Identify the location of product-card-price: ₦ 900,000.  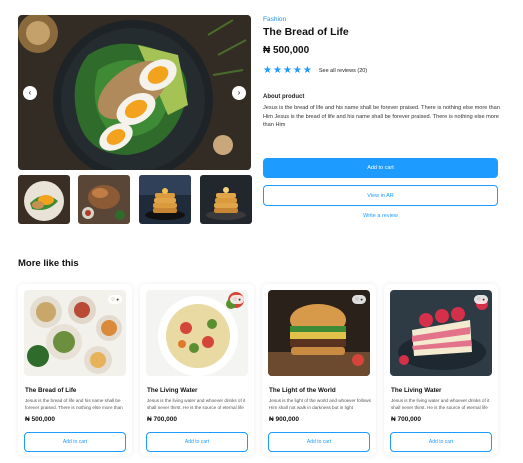
(284, 419).